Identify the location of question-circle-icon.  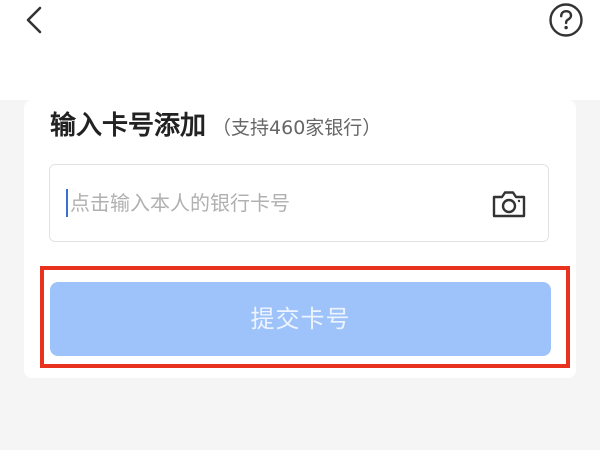
(566, 20).